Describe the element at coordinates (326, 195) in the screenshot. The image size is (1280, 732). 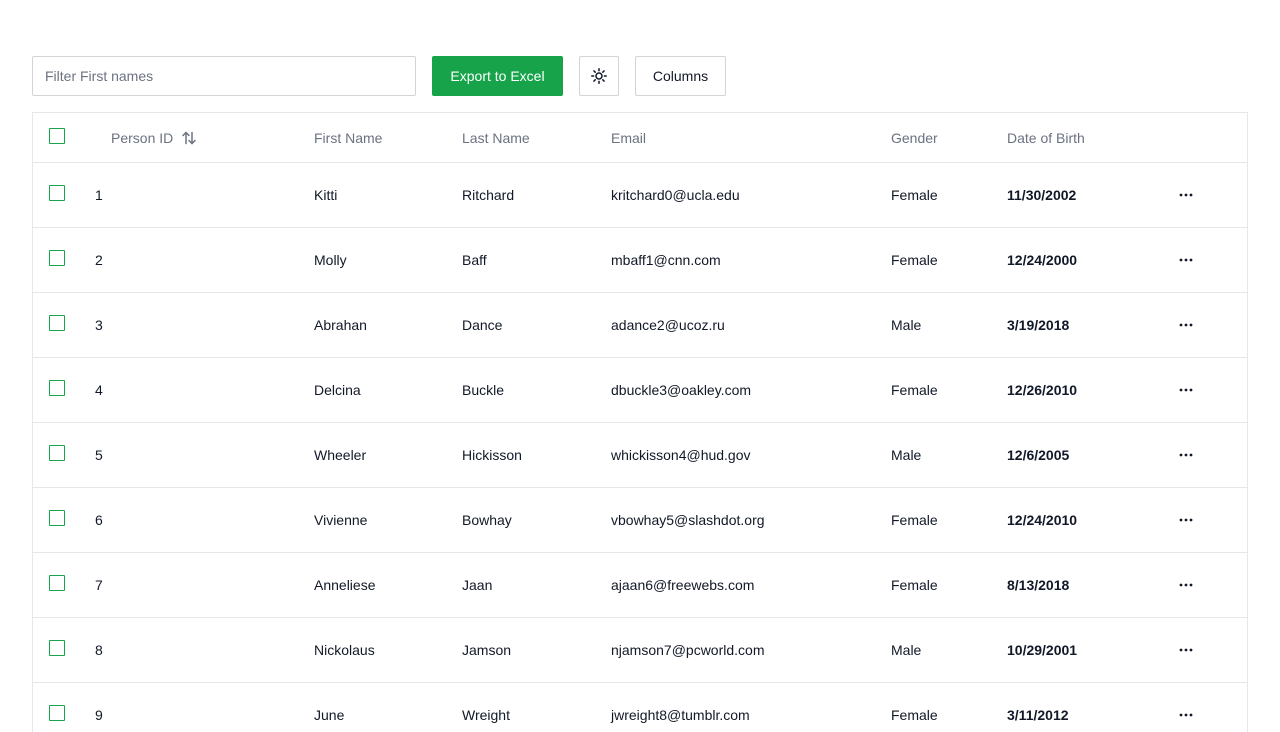
I see `cell-first-name: Kitti` at that location.